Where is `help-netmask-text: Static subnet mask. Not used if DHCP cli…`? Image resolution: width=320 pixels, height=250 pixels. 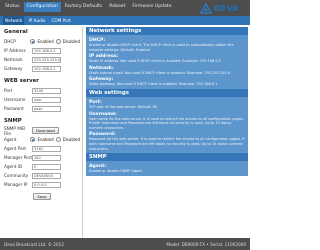
help-netmask-text: Static subnet mask. Not used if DHCP cli… is located at coordinates (159, 72).